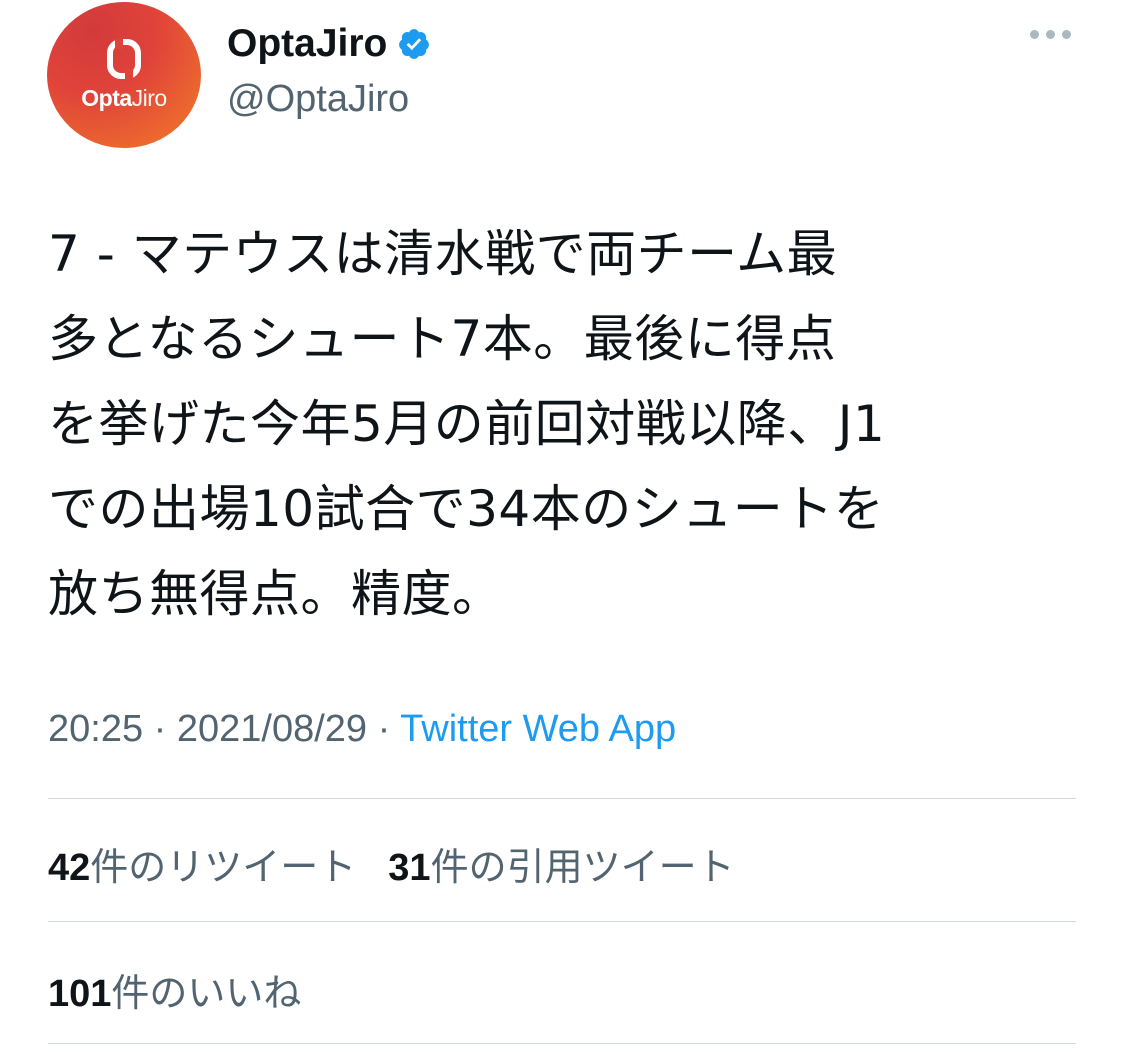 Image resolution: width=1125 pixels, height=1052 pixels. Describe the element at coordinates (561, 863) in the screenshot. I see `quote-tweets-stat: 31件の引用ツイート` at that location.